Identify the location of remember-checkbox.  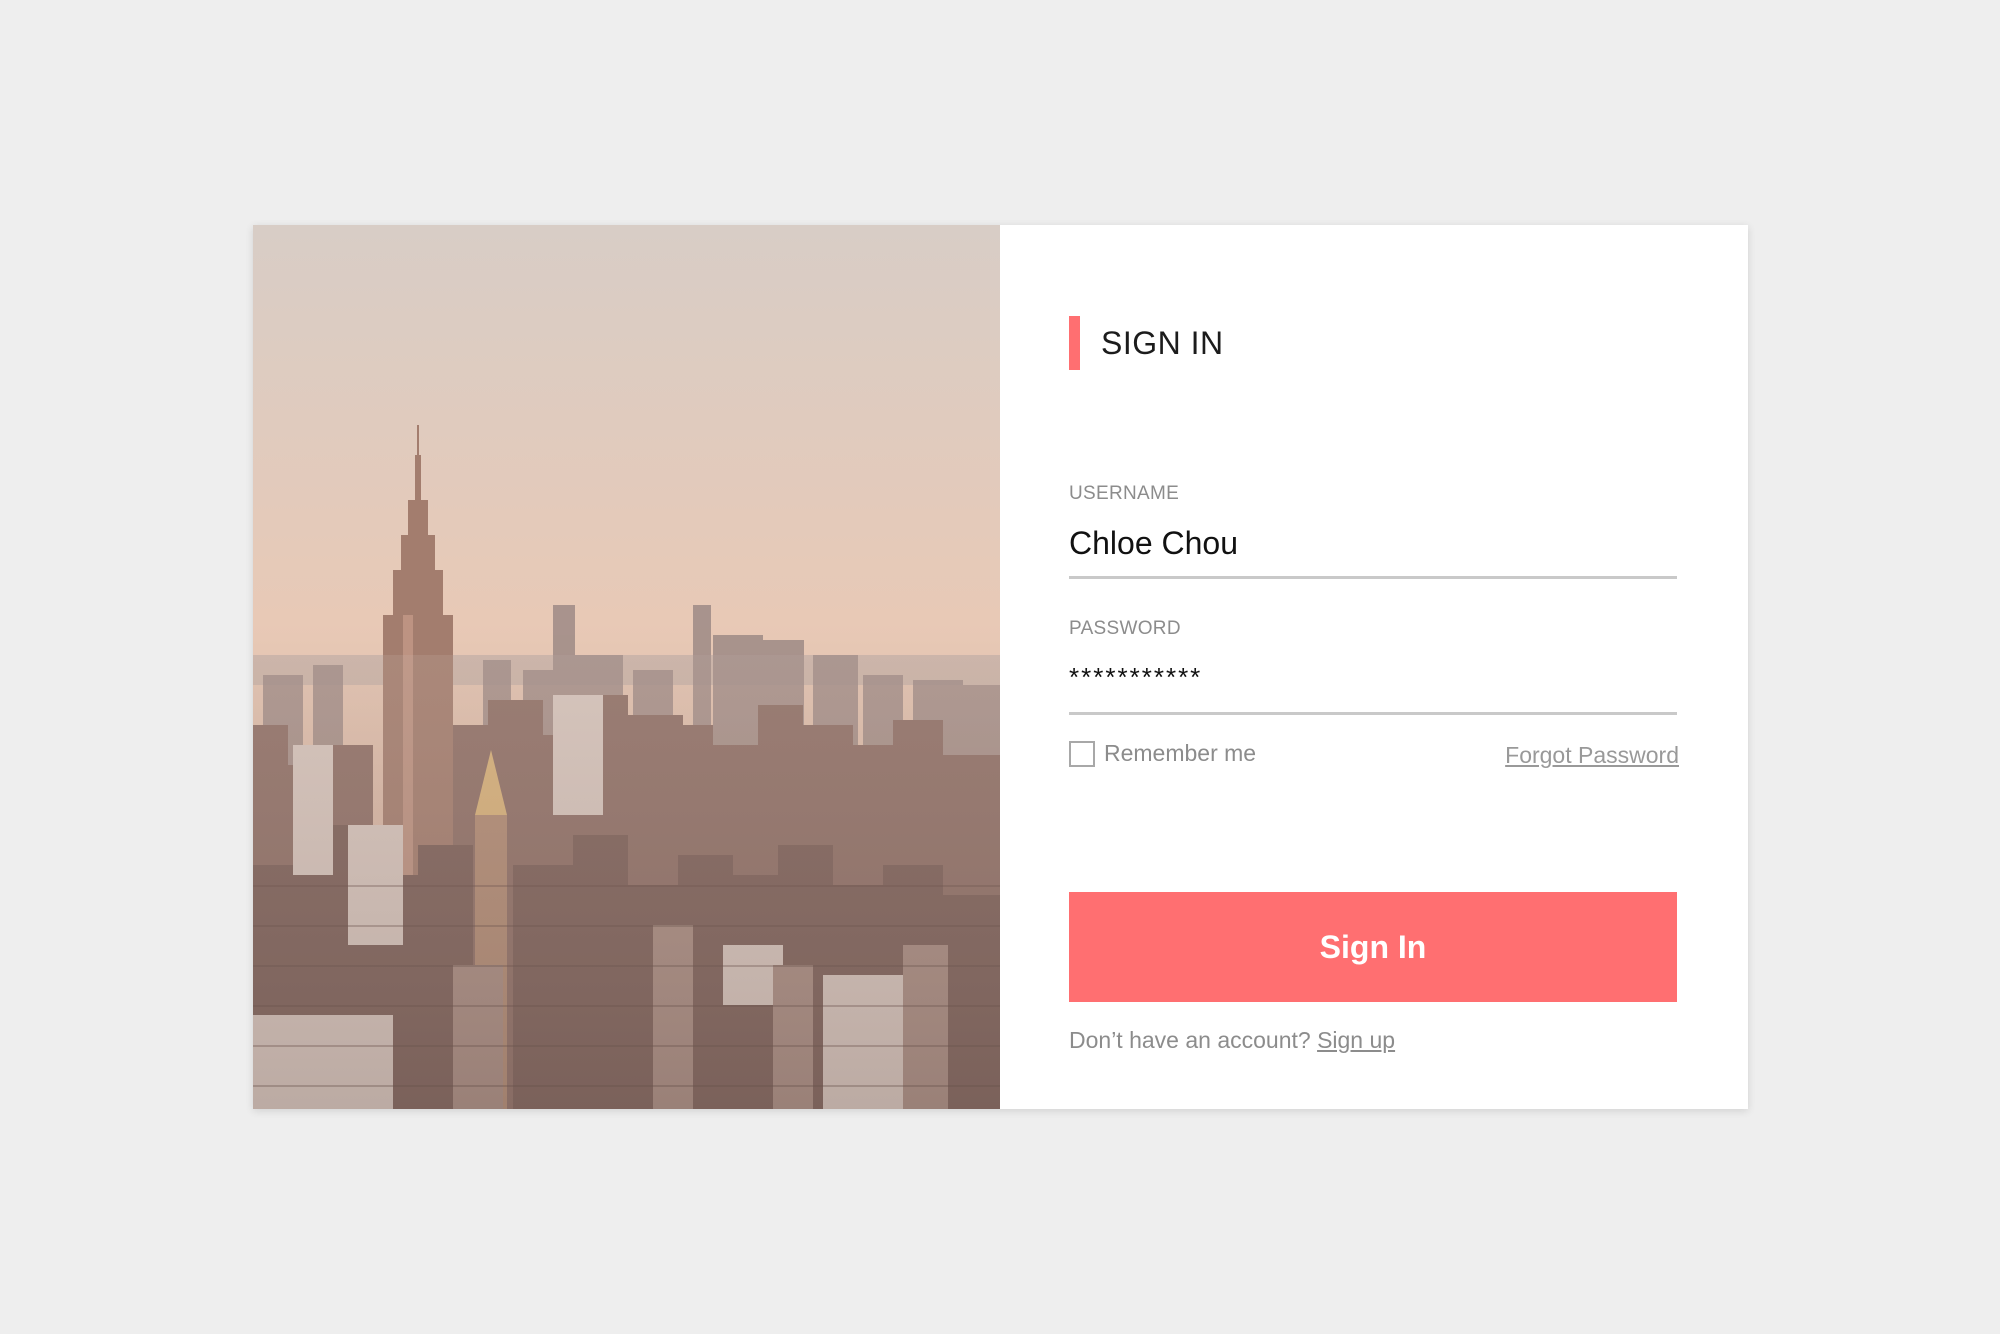
(1082, 753).